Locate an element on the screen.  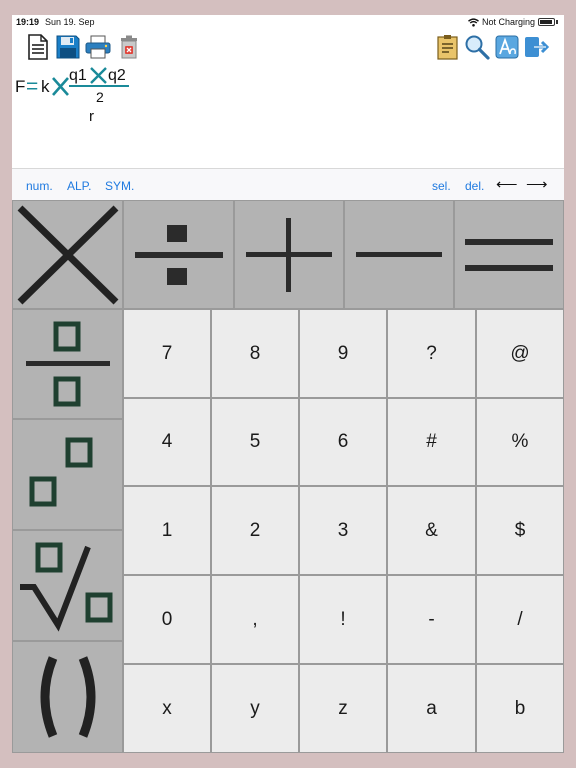
formula-q1: q1 is located at coordinates (78, 75).